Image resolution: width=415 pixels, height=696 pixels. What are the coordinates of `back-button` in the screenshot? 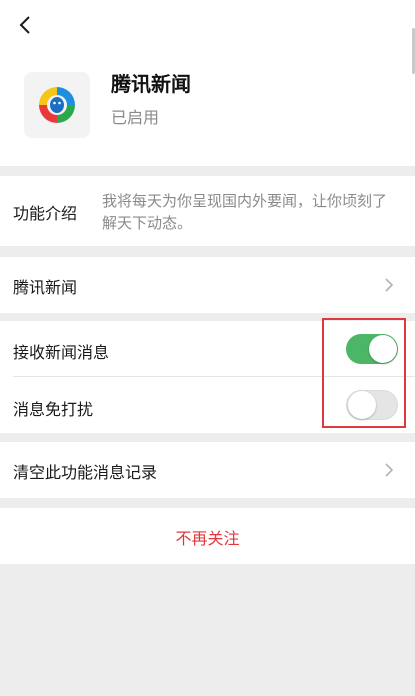 It's located at (26, 26).